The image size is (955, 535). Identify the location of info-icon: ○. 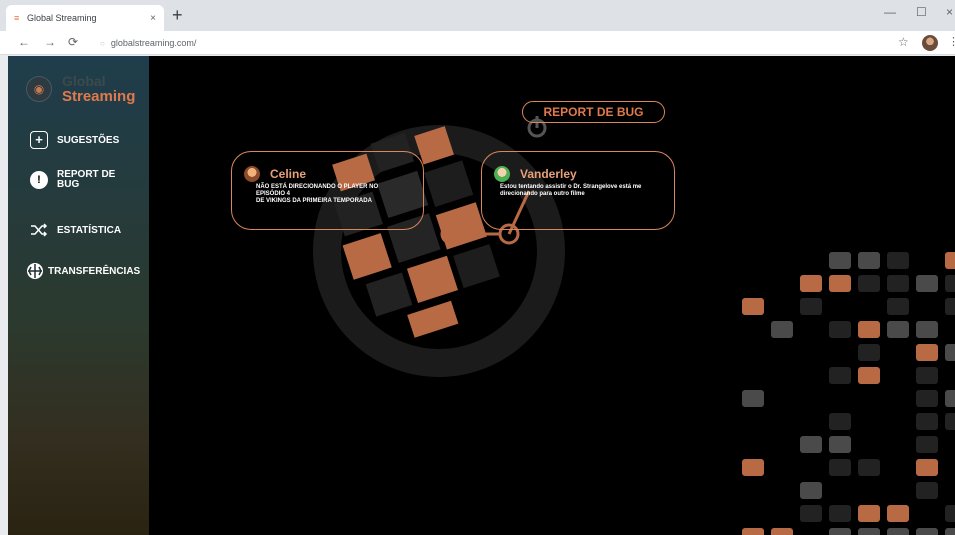
(102, 43).